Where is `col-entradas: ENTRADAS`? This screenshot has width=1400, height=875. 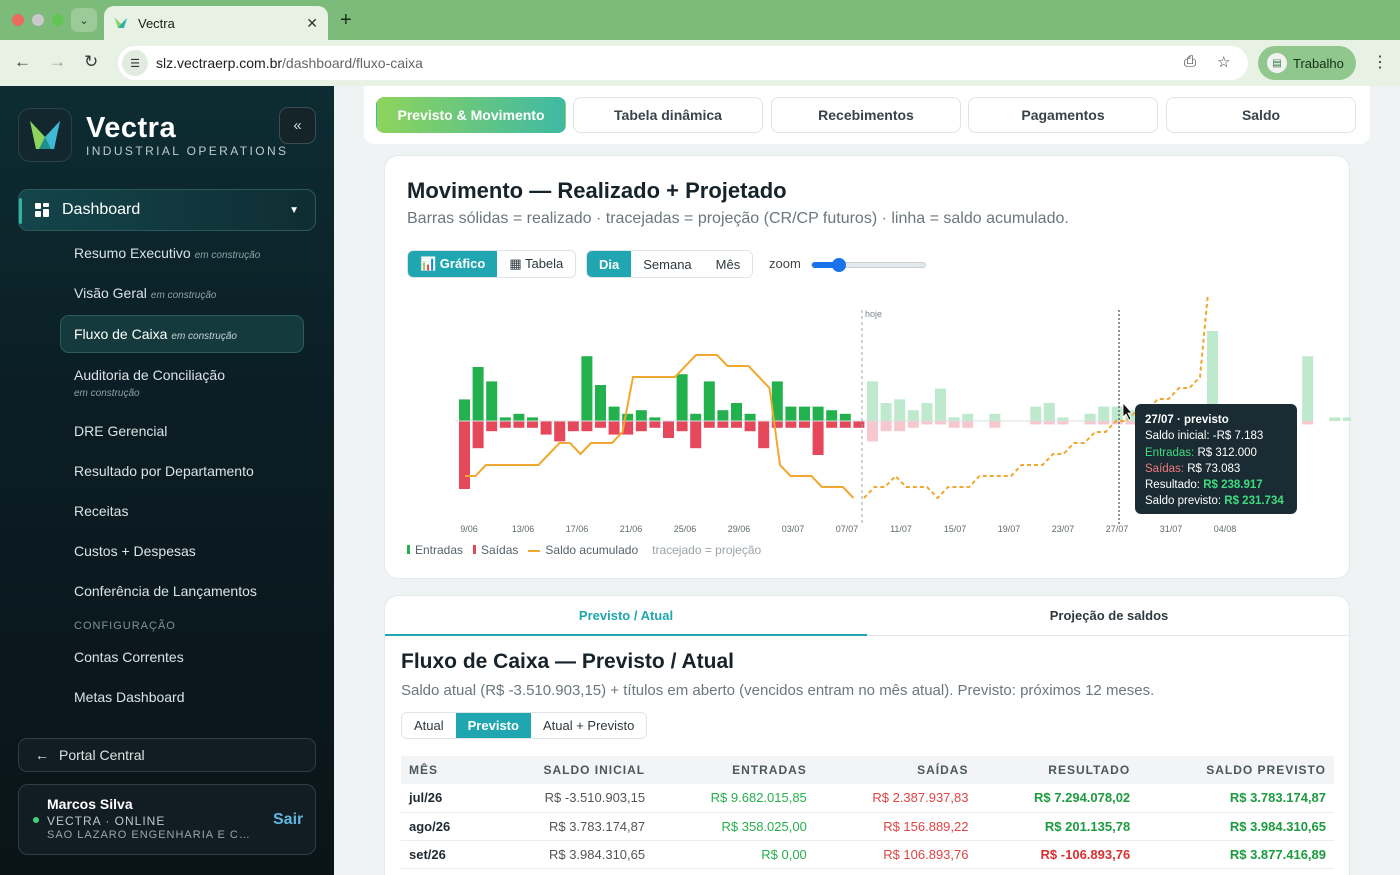
col-entradas: ENTRADAS is located at coordinates (734, 770).